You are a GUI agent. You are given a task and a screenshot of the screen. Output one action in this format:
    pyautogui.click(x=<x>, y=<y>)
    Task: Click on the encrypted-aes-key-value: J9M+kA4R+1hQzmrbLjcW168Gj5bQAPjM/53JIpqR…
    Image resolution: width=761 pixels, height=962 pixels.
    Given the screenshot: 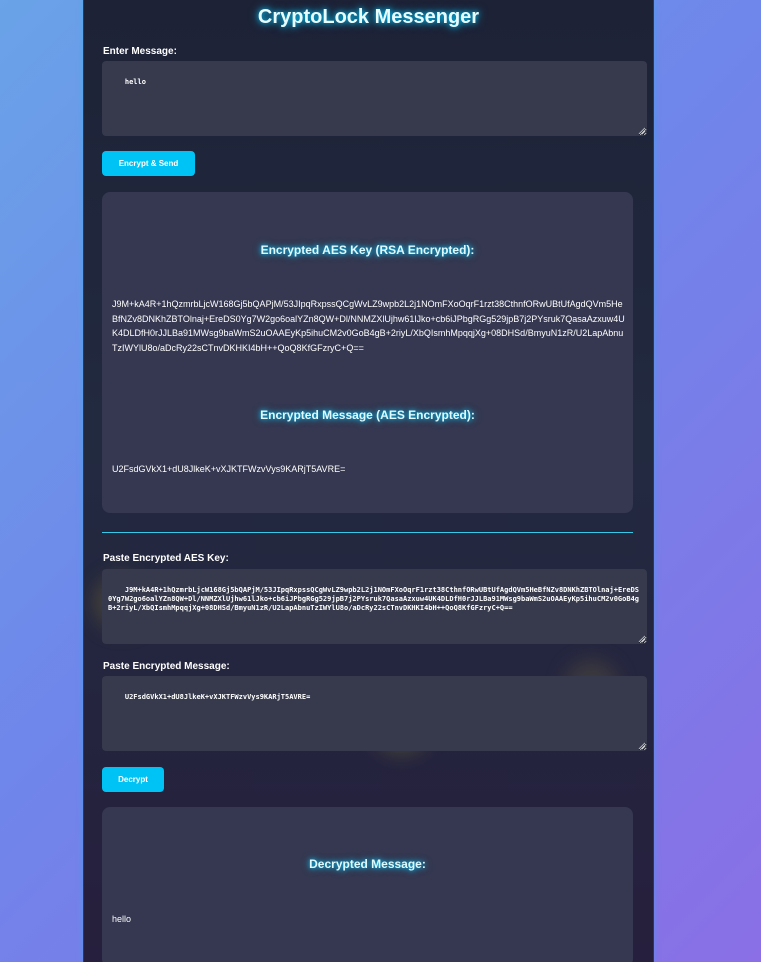 What is the action you would take?
    pyautogui.click(x=368, y=326)
    